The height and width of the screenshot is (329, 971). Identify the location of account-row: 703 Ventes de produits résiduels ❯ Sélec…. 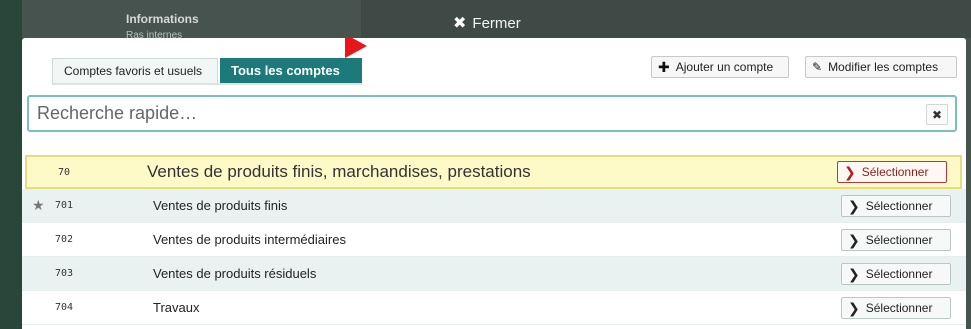
(494, 274).